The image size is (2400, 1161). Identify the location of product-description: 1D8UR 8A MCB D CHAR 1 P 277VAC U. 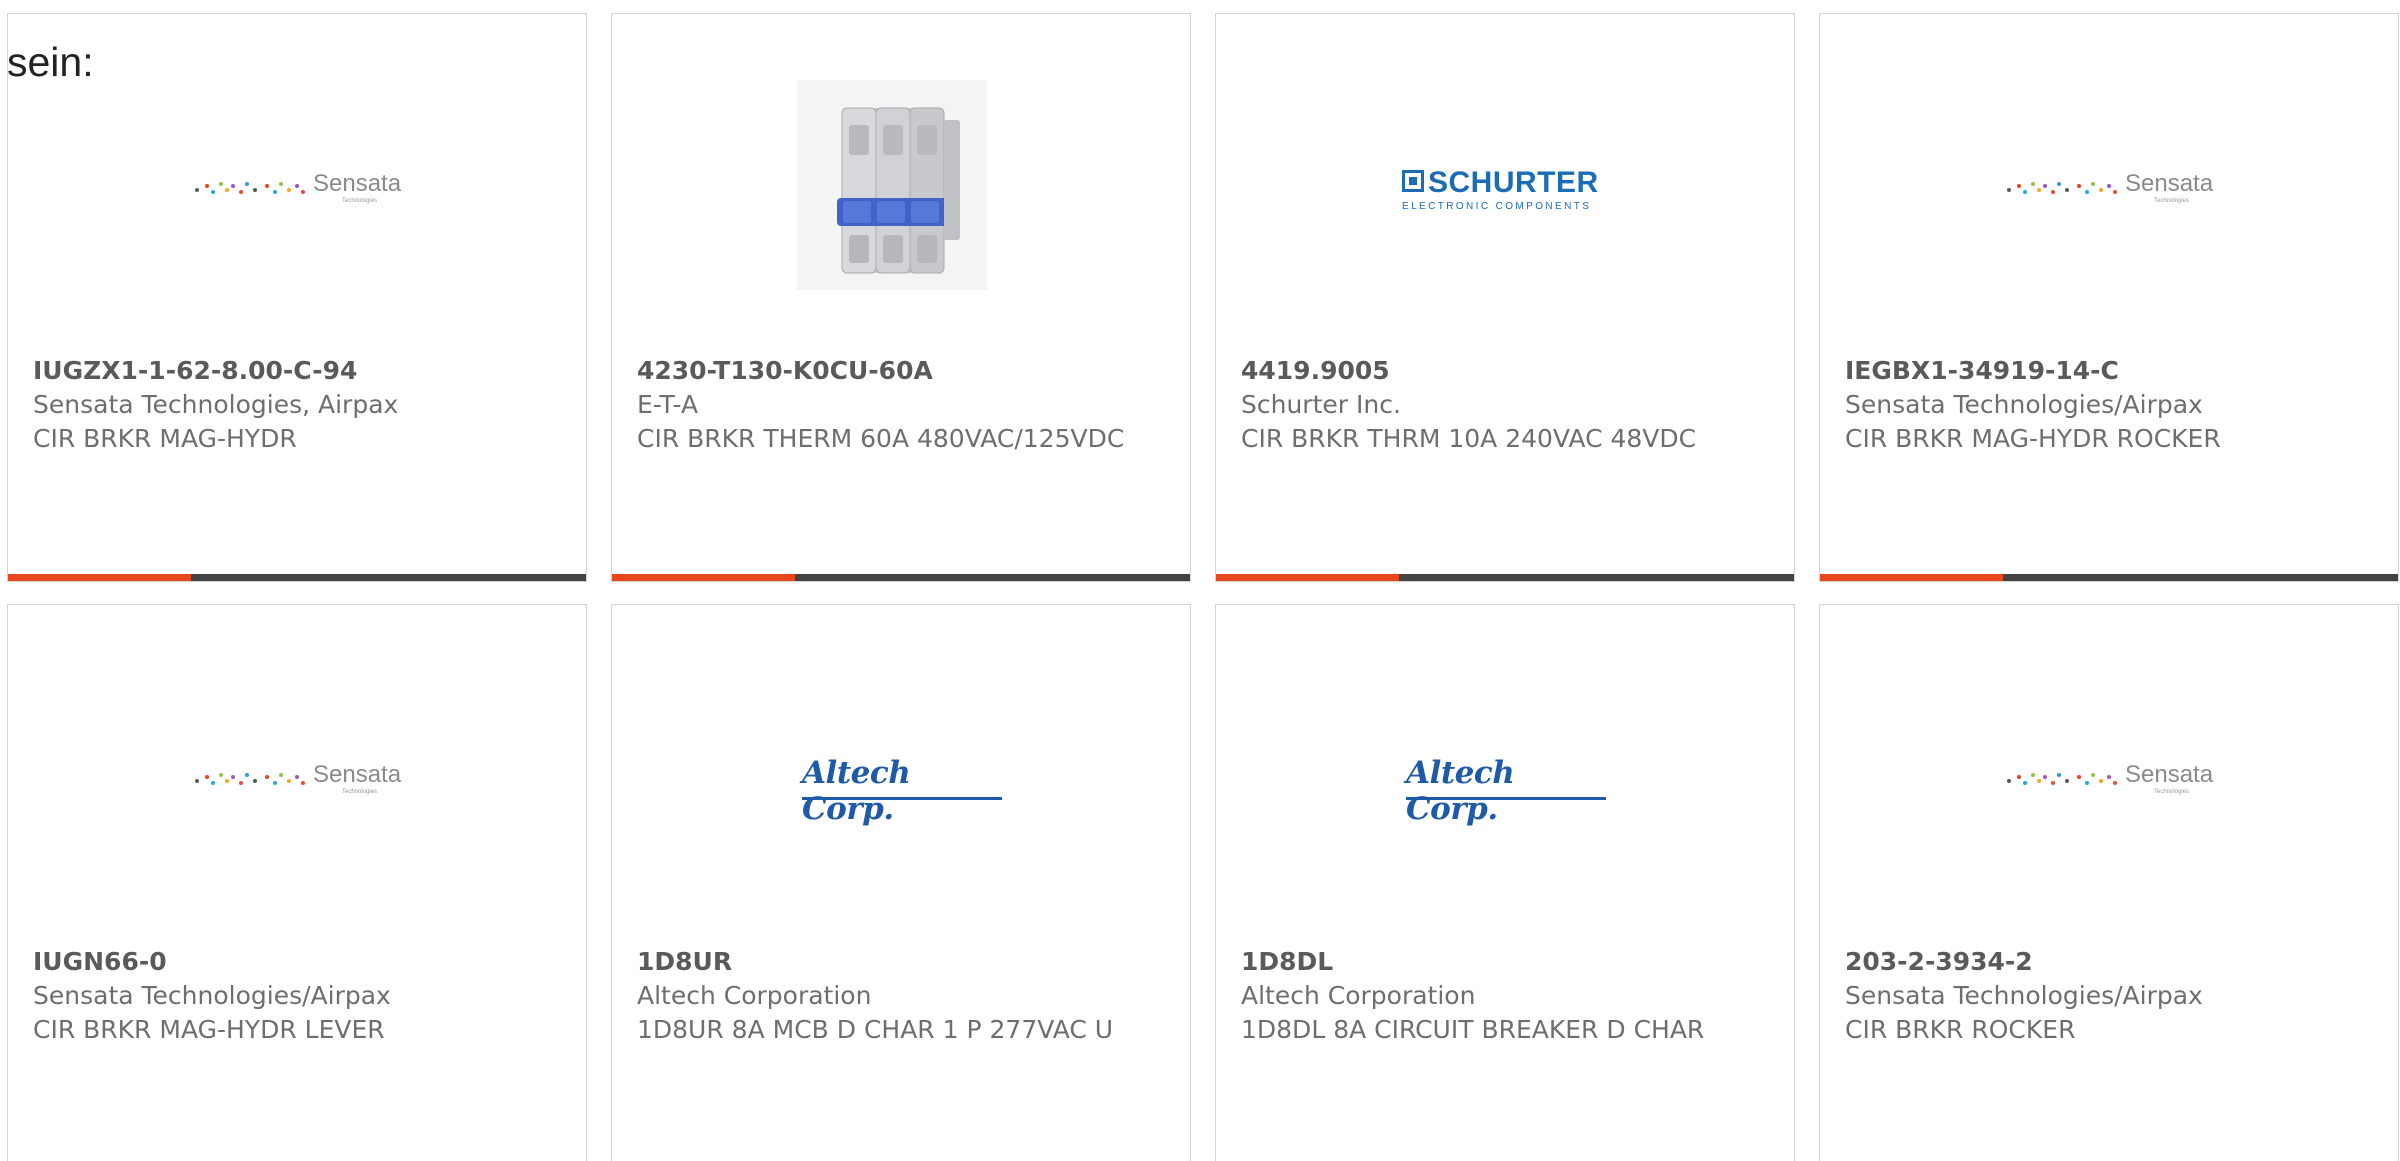
(875, 1029).